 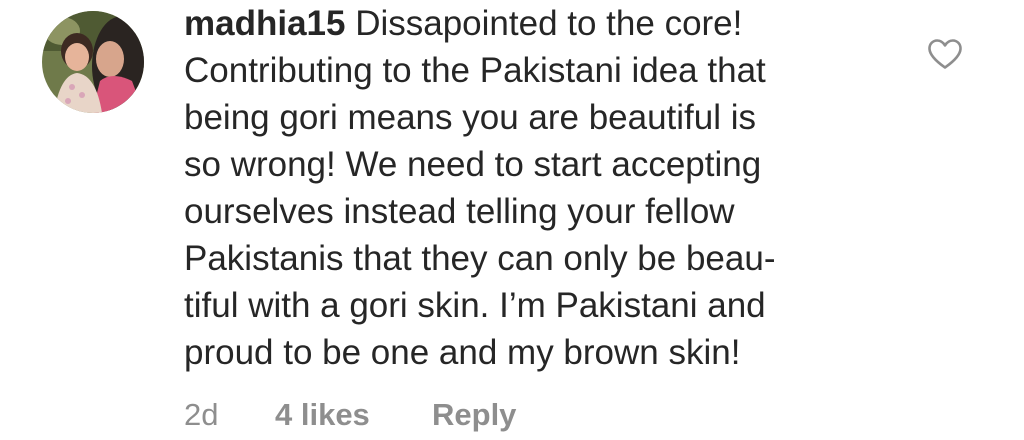 What do you see at coordinates (470, 117) in the screenshot?
I see `comment-line: being gori means you are beautiful is` at bounding box center [470, 117].